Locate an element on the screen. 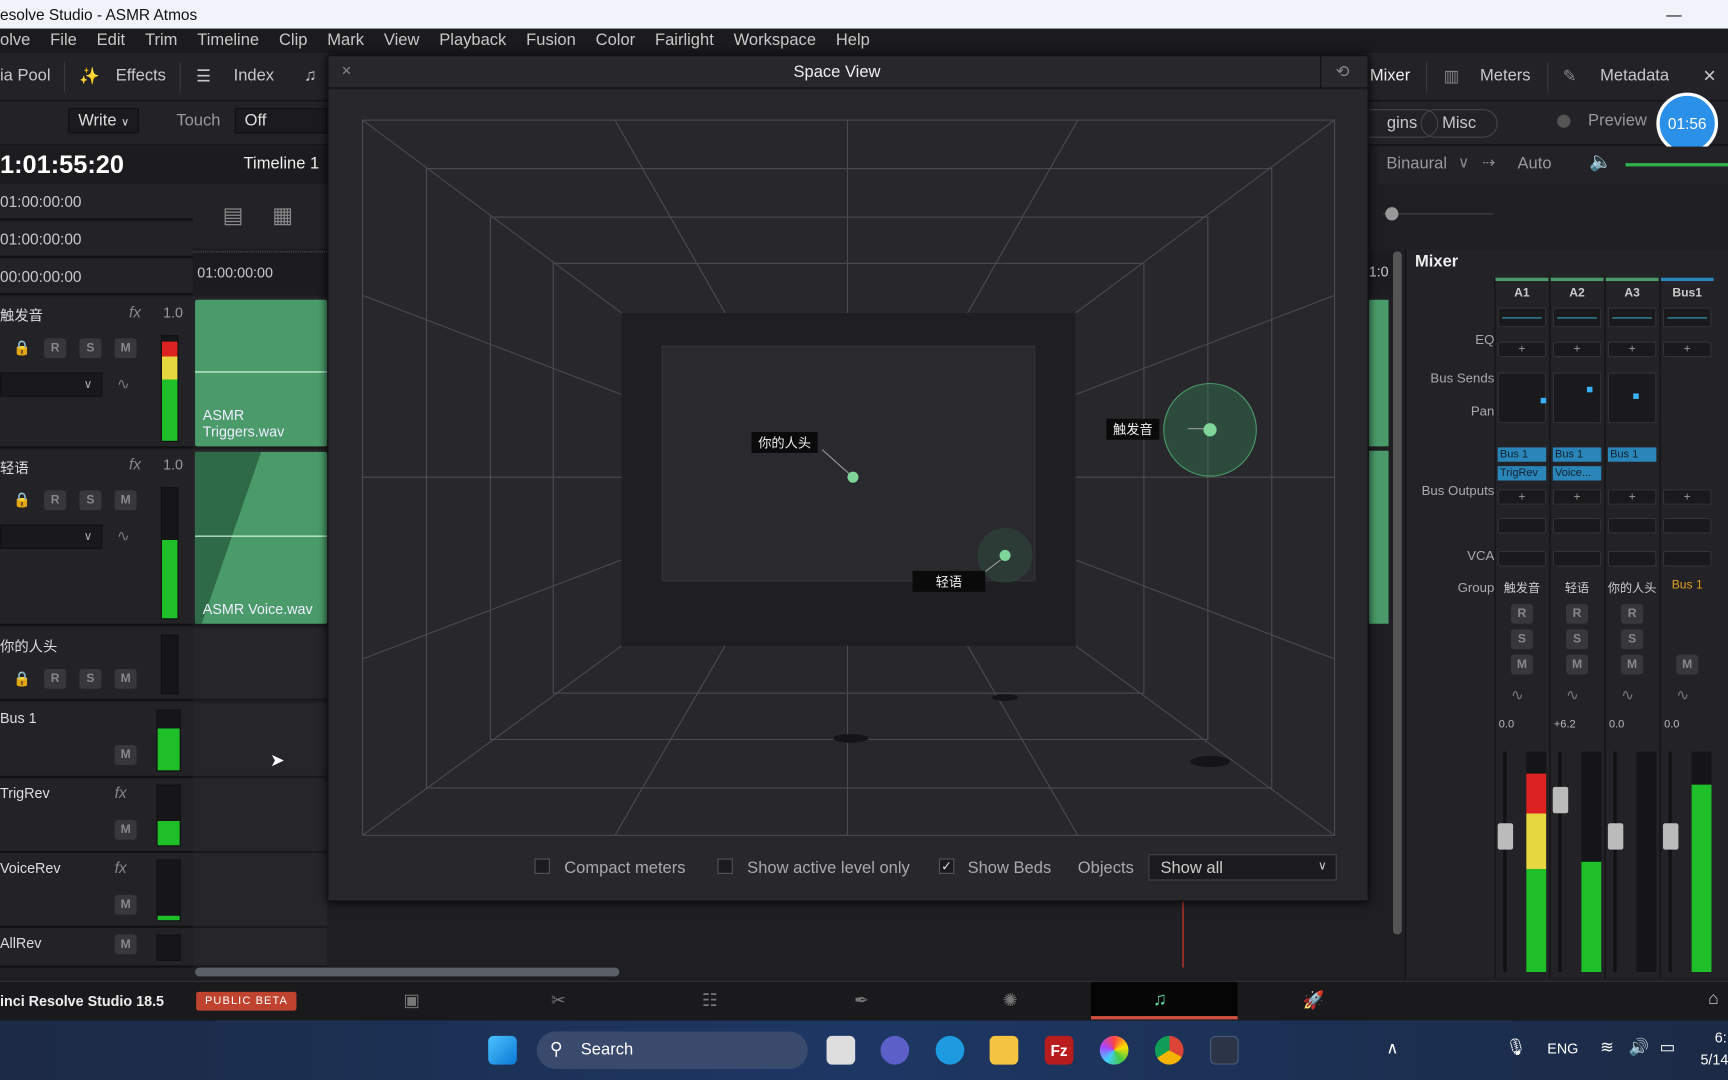 The image size is (1728, 1080). bus-output-0: Bus 1 is located at coordinates (1632, 454).